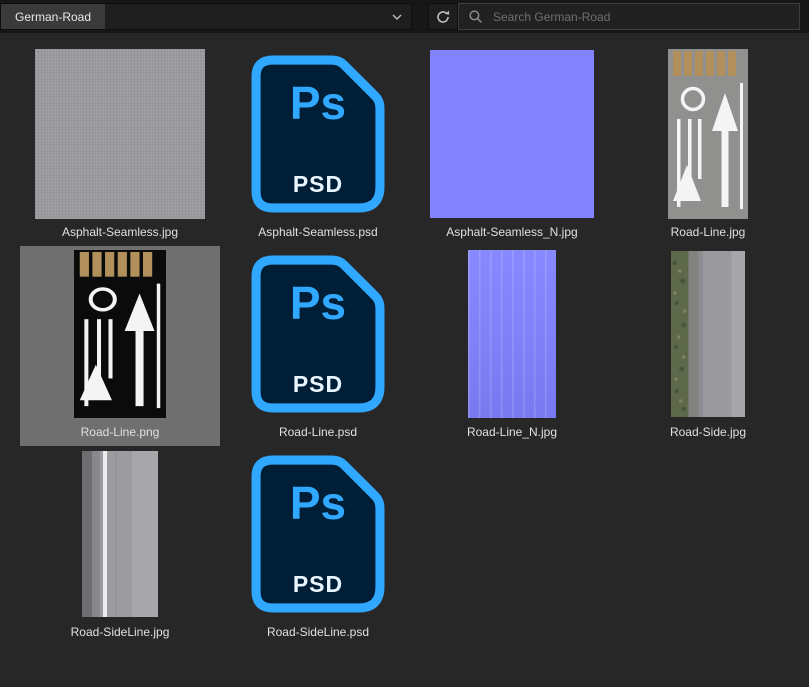 The width and height of the screenshot is (809, 687). What do you see at coordinates (512, 232) in the screenshot?
I see `file-name: Asphalt-Seamless_N.jpg` at bounding box center [512, 232].